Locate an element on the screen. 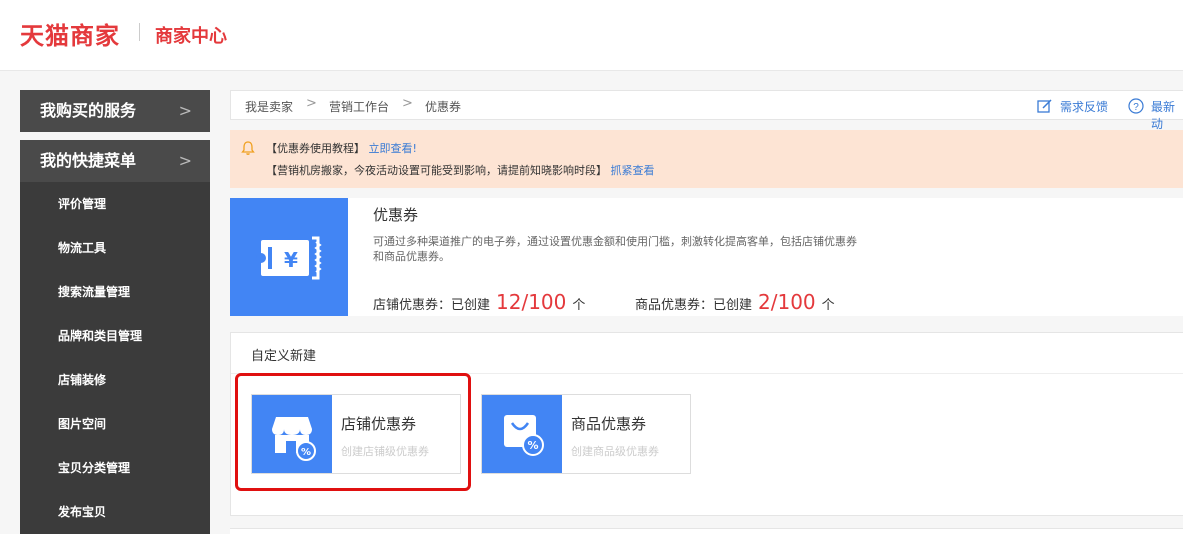  sidebar-item-item-category: 宝贝分类管理 is located at coordinates (115, 468).